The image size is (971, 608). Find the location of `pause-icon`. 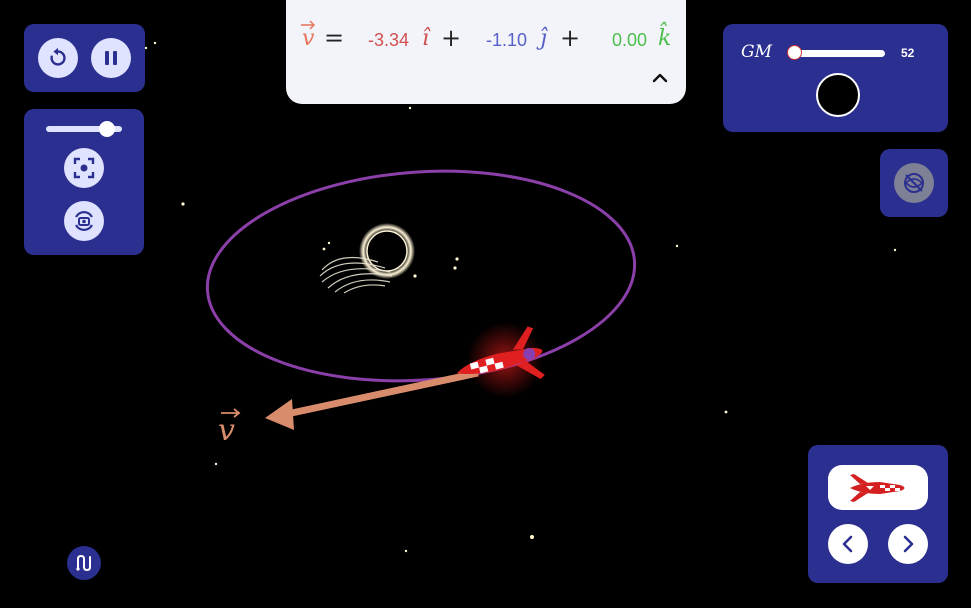

pause-icon is located at coordinates (111, 58).